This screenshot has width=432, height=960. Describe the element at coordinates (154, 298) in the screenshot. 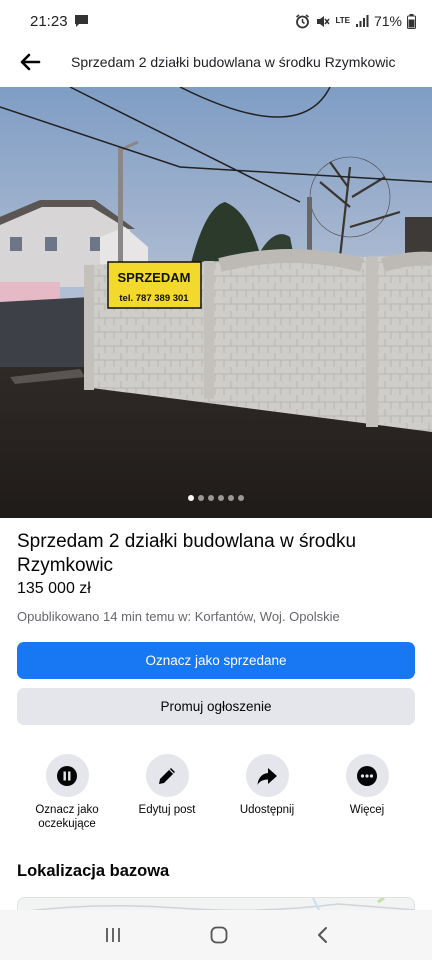

I see `sign-phone: tel. 787 389 301` at that location.